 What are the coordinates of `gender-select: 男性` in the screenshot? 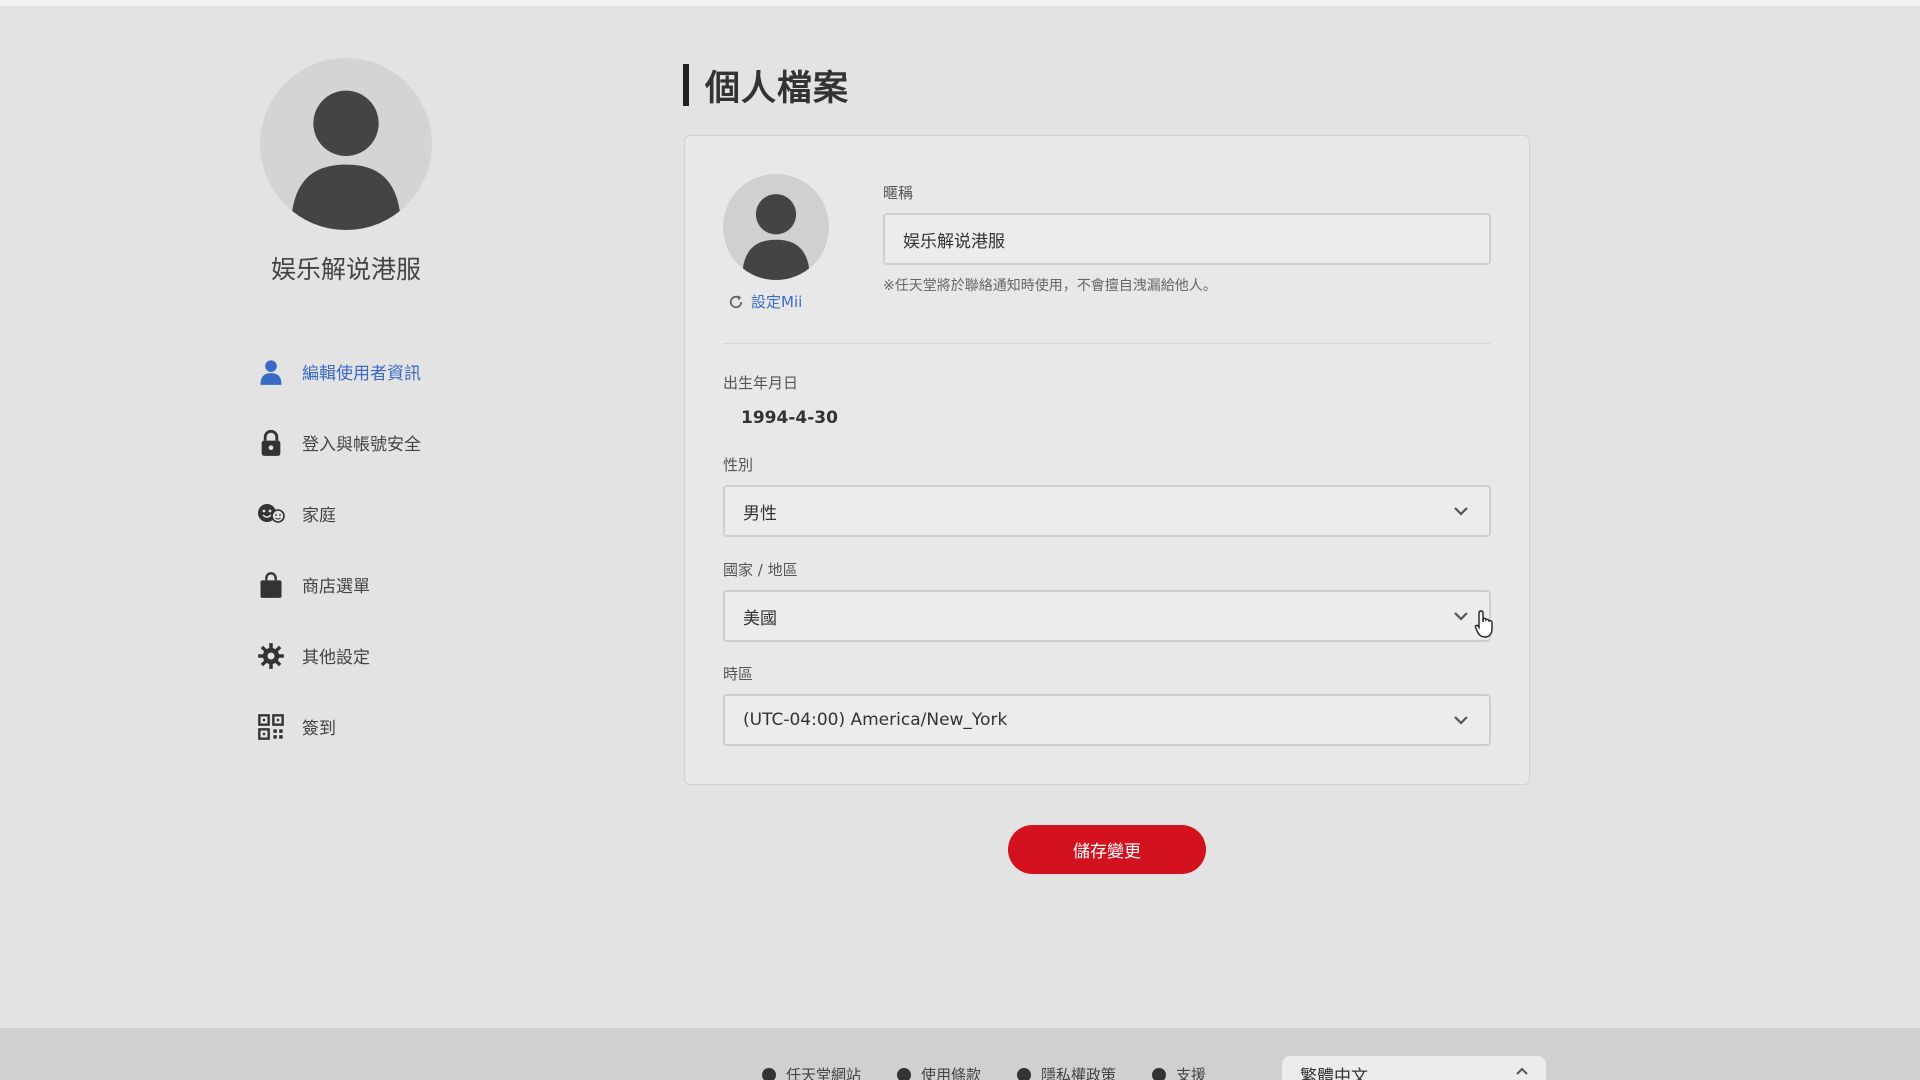 It's located at (1107, 511).